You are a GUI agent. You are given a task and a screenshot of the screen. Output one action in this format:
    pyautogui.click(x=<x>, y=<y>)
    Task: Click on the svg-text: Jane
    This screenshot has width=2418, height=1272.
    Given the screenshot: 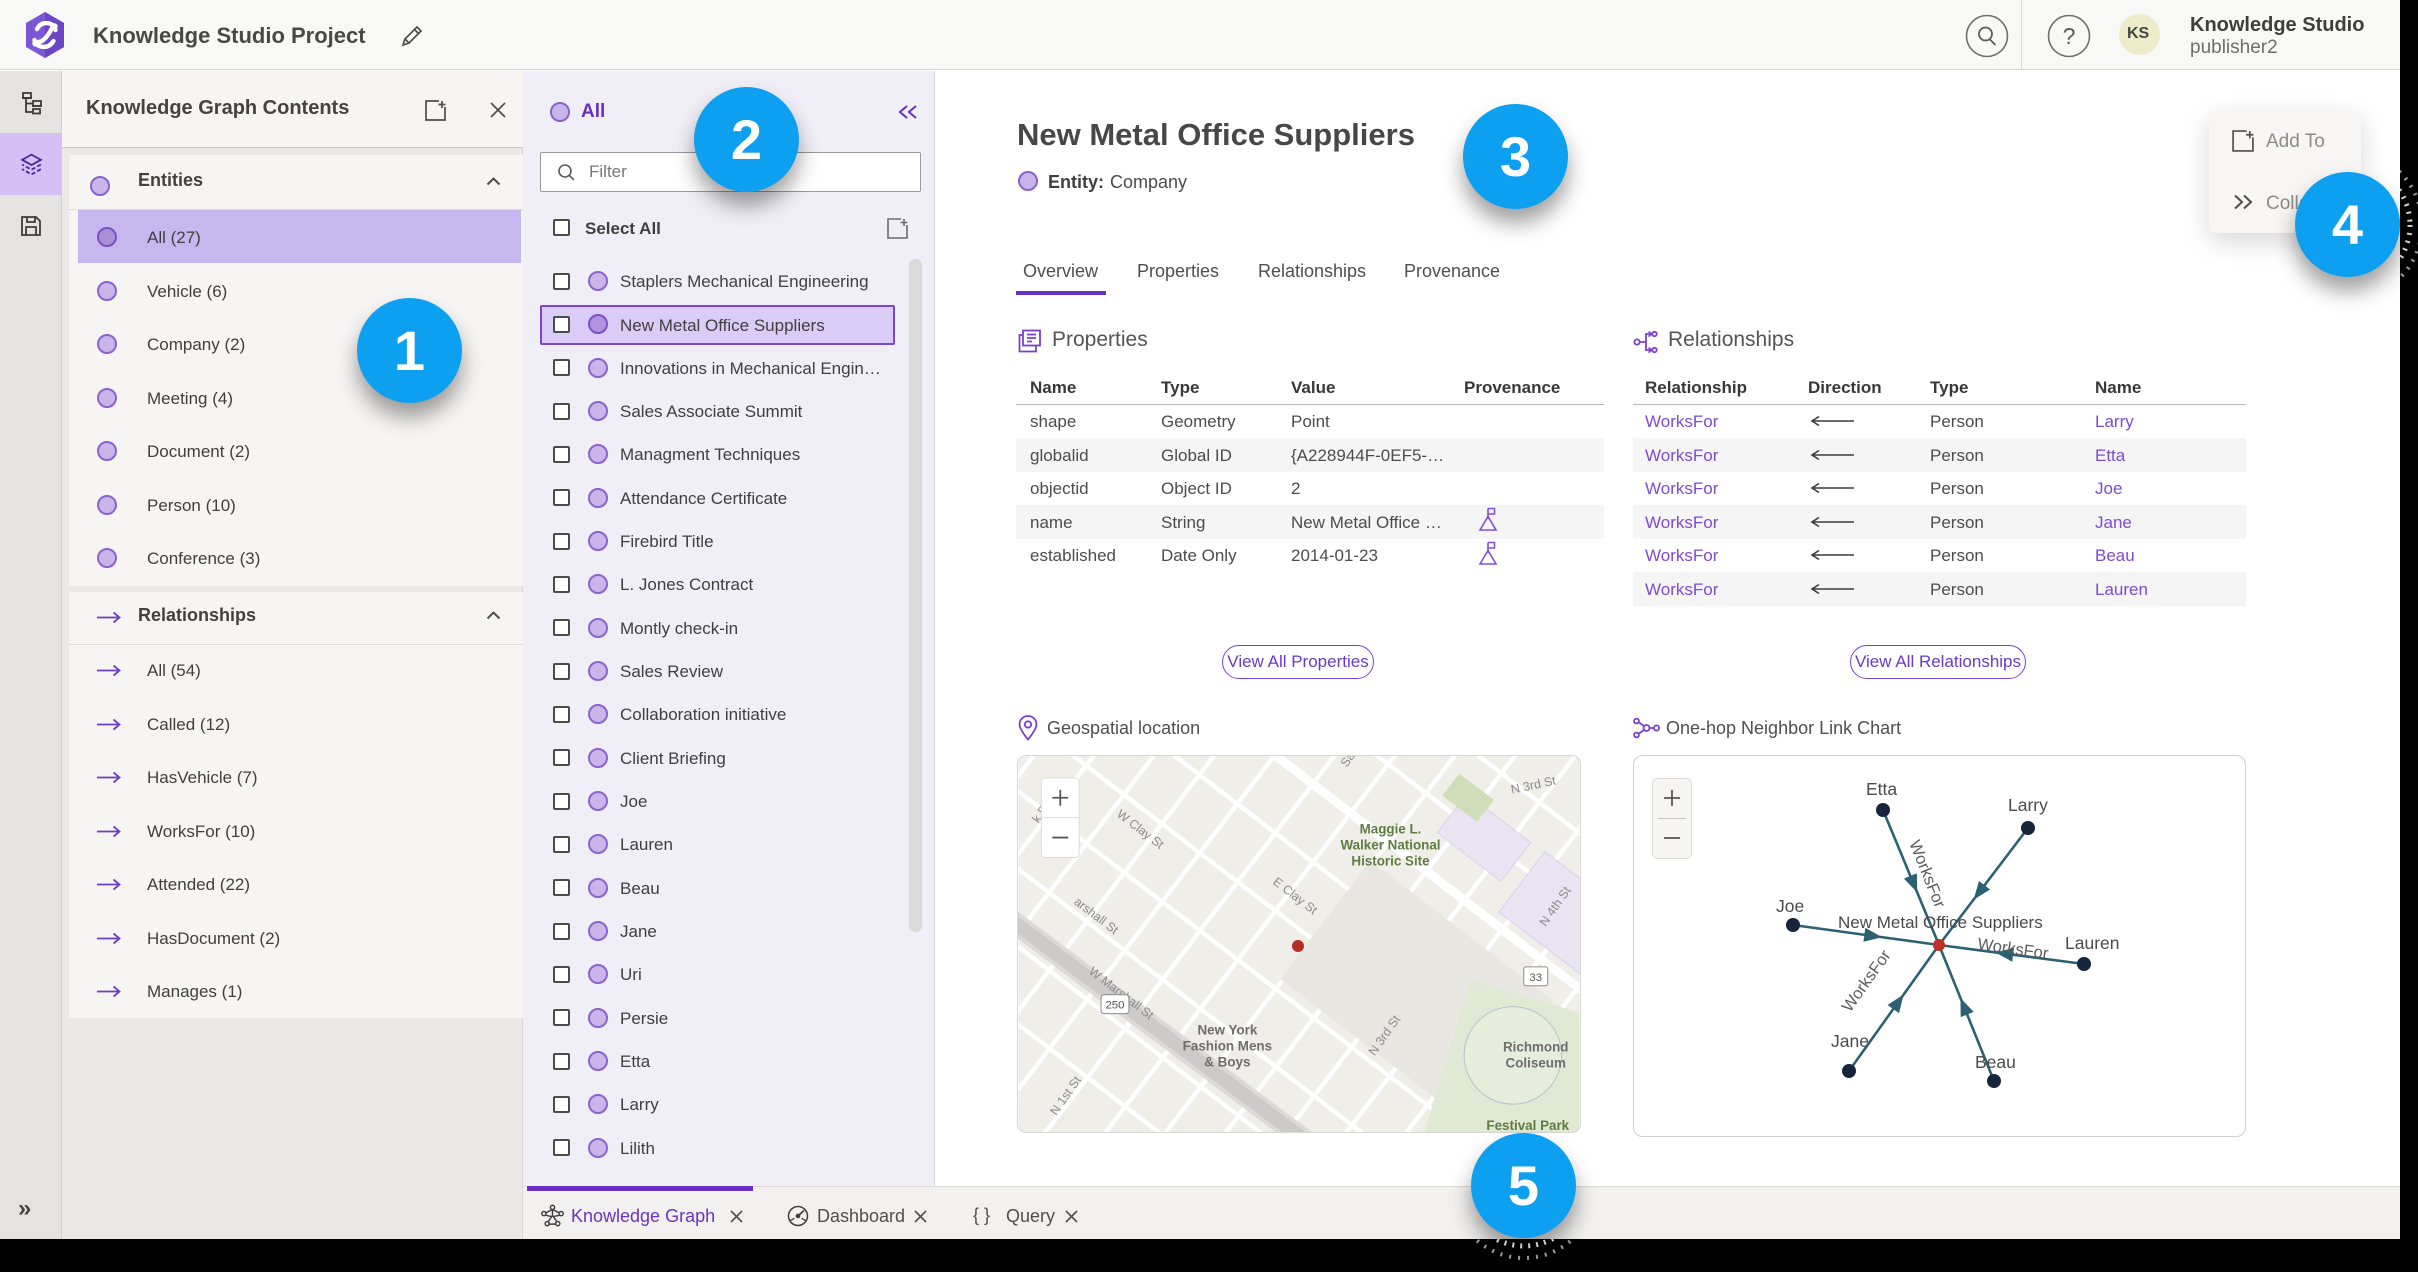 What is the action you would take?
    pyautogui.click(x=1850, y=1041)
    